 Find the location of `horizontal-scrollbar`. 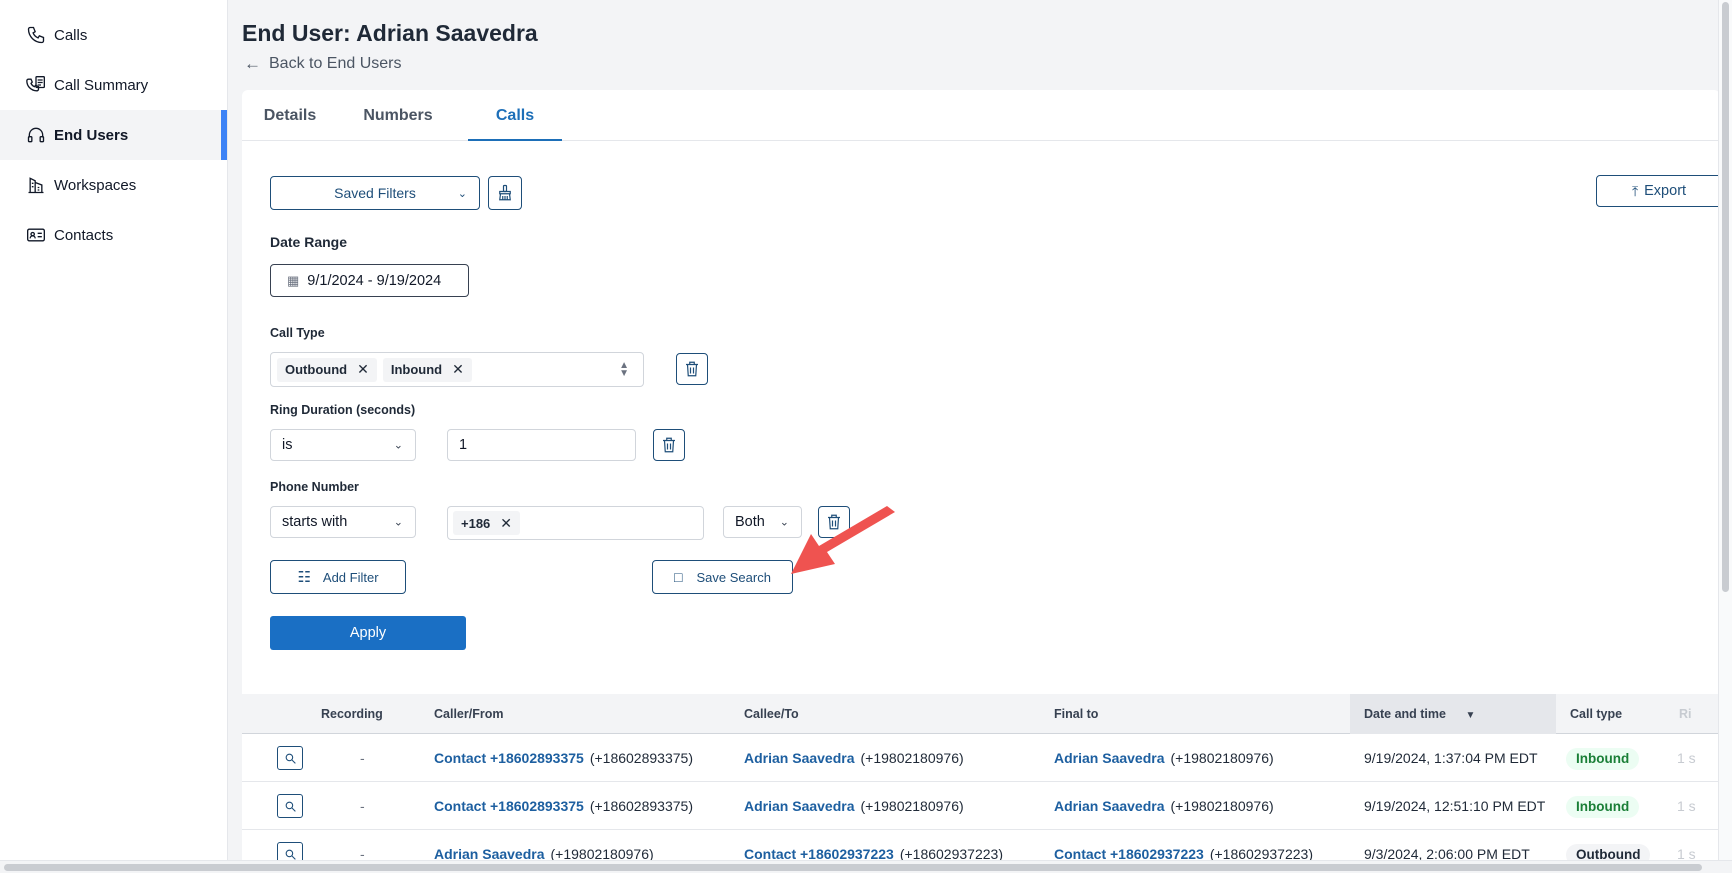

horizontal-scrollbar is located at coordinates (866, 866).